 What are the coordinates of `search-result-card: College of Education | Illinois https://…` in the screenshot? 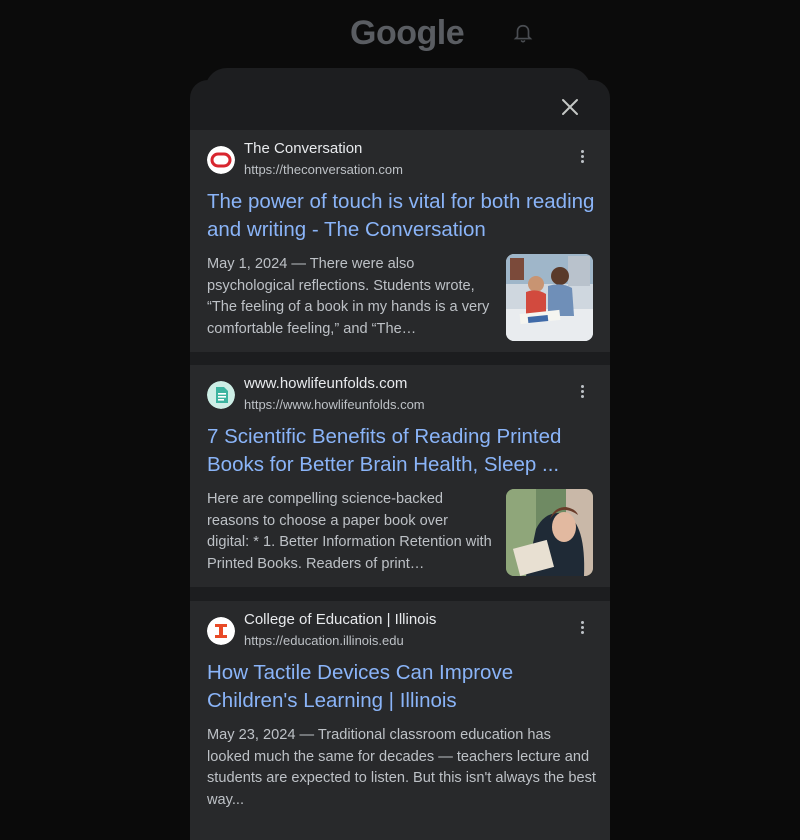 It's located at (400, 720).